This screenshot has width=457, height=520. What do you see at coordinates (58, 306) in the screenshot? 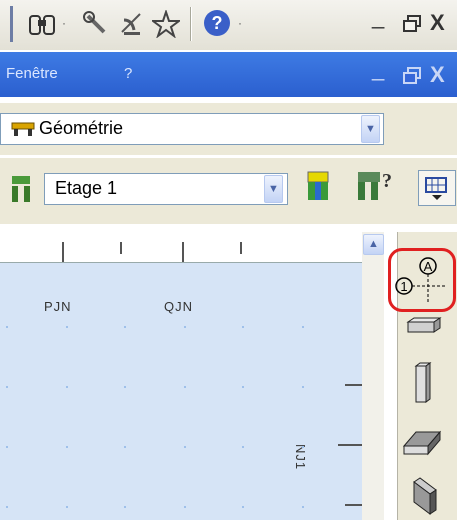
I see `grid-label-column: PJN` at bounding box center [58, 306].